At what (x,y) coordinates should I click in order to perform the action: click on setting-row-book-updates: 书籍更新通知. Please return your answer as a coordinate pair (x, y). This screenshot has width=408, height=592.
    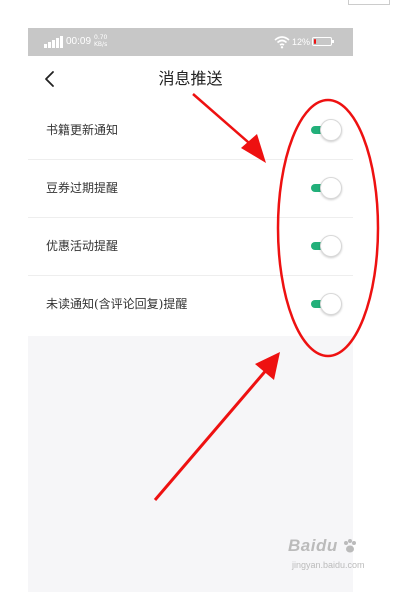
    Looking at the image, I should click on (190, 131).